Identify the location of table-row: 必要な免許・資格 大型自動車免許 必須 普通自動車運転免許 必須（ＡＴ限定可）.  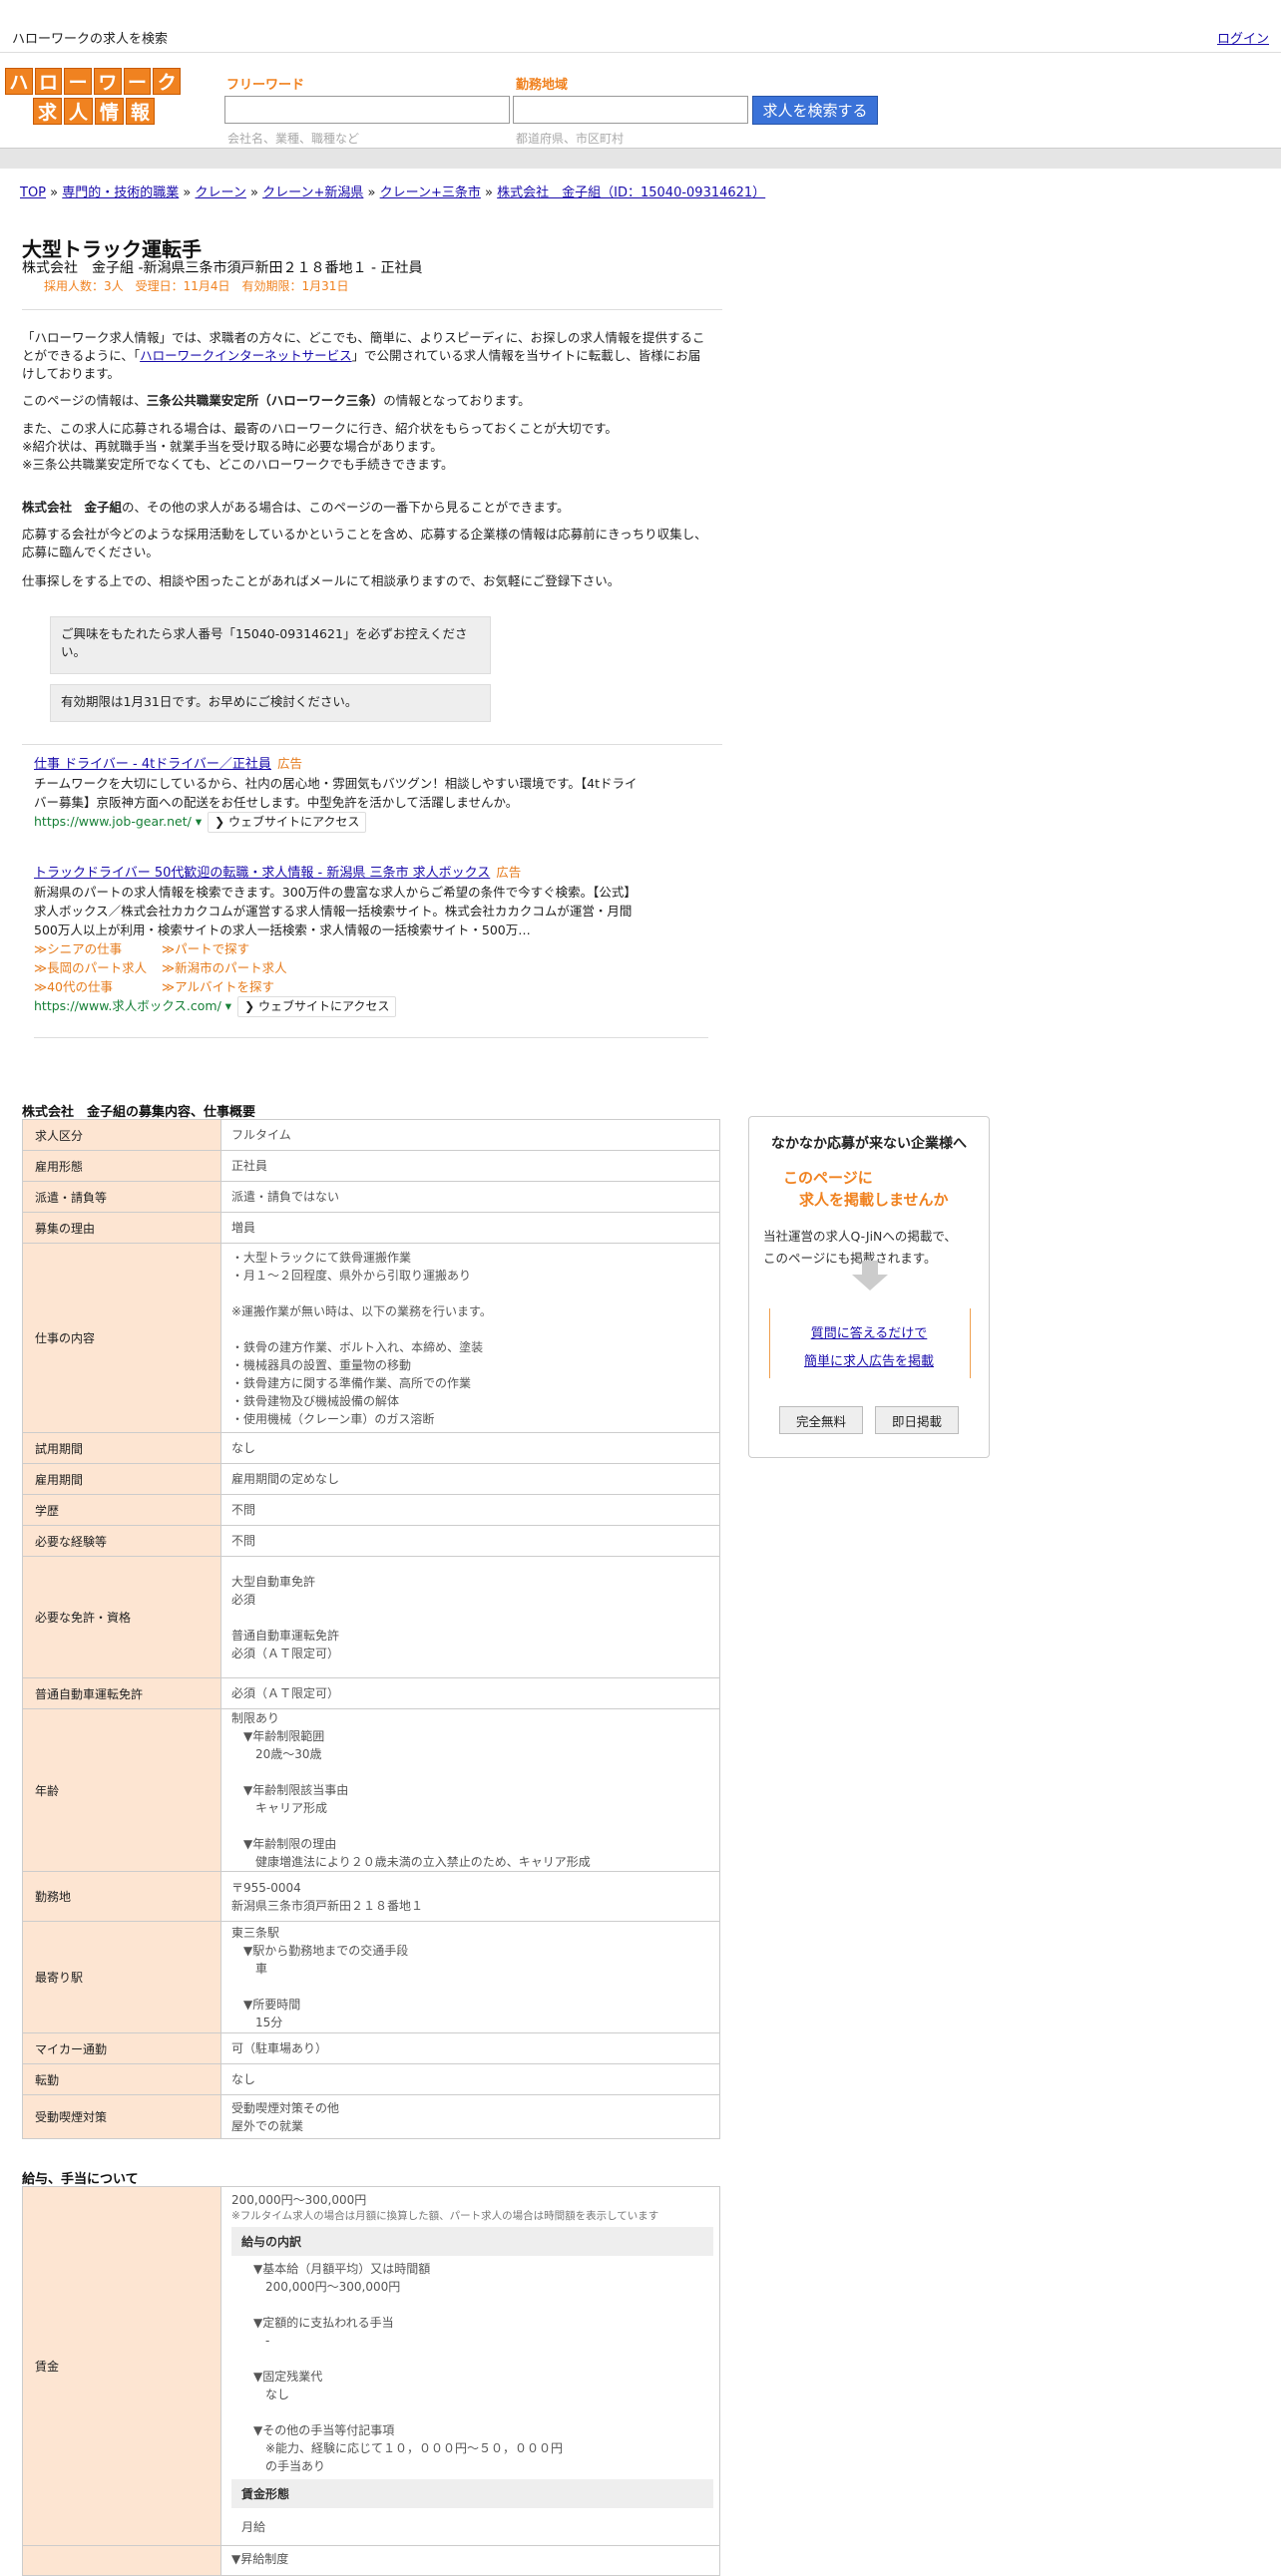
(371, 1617).